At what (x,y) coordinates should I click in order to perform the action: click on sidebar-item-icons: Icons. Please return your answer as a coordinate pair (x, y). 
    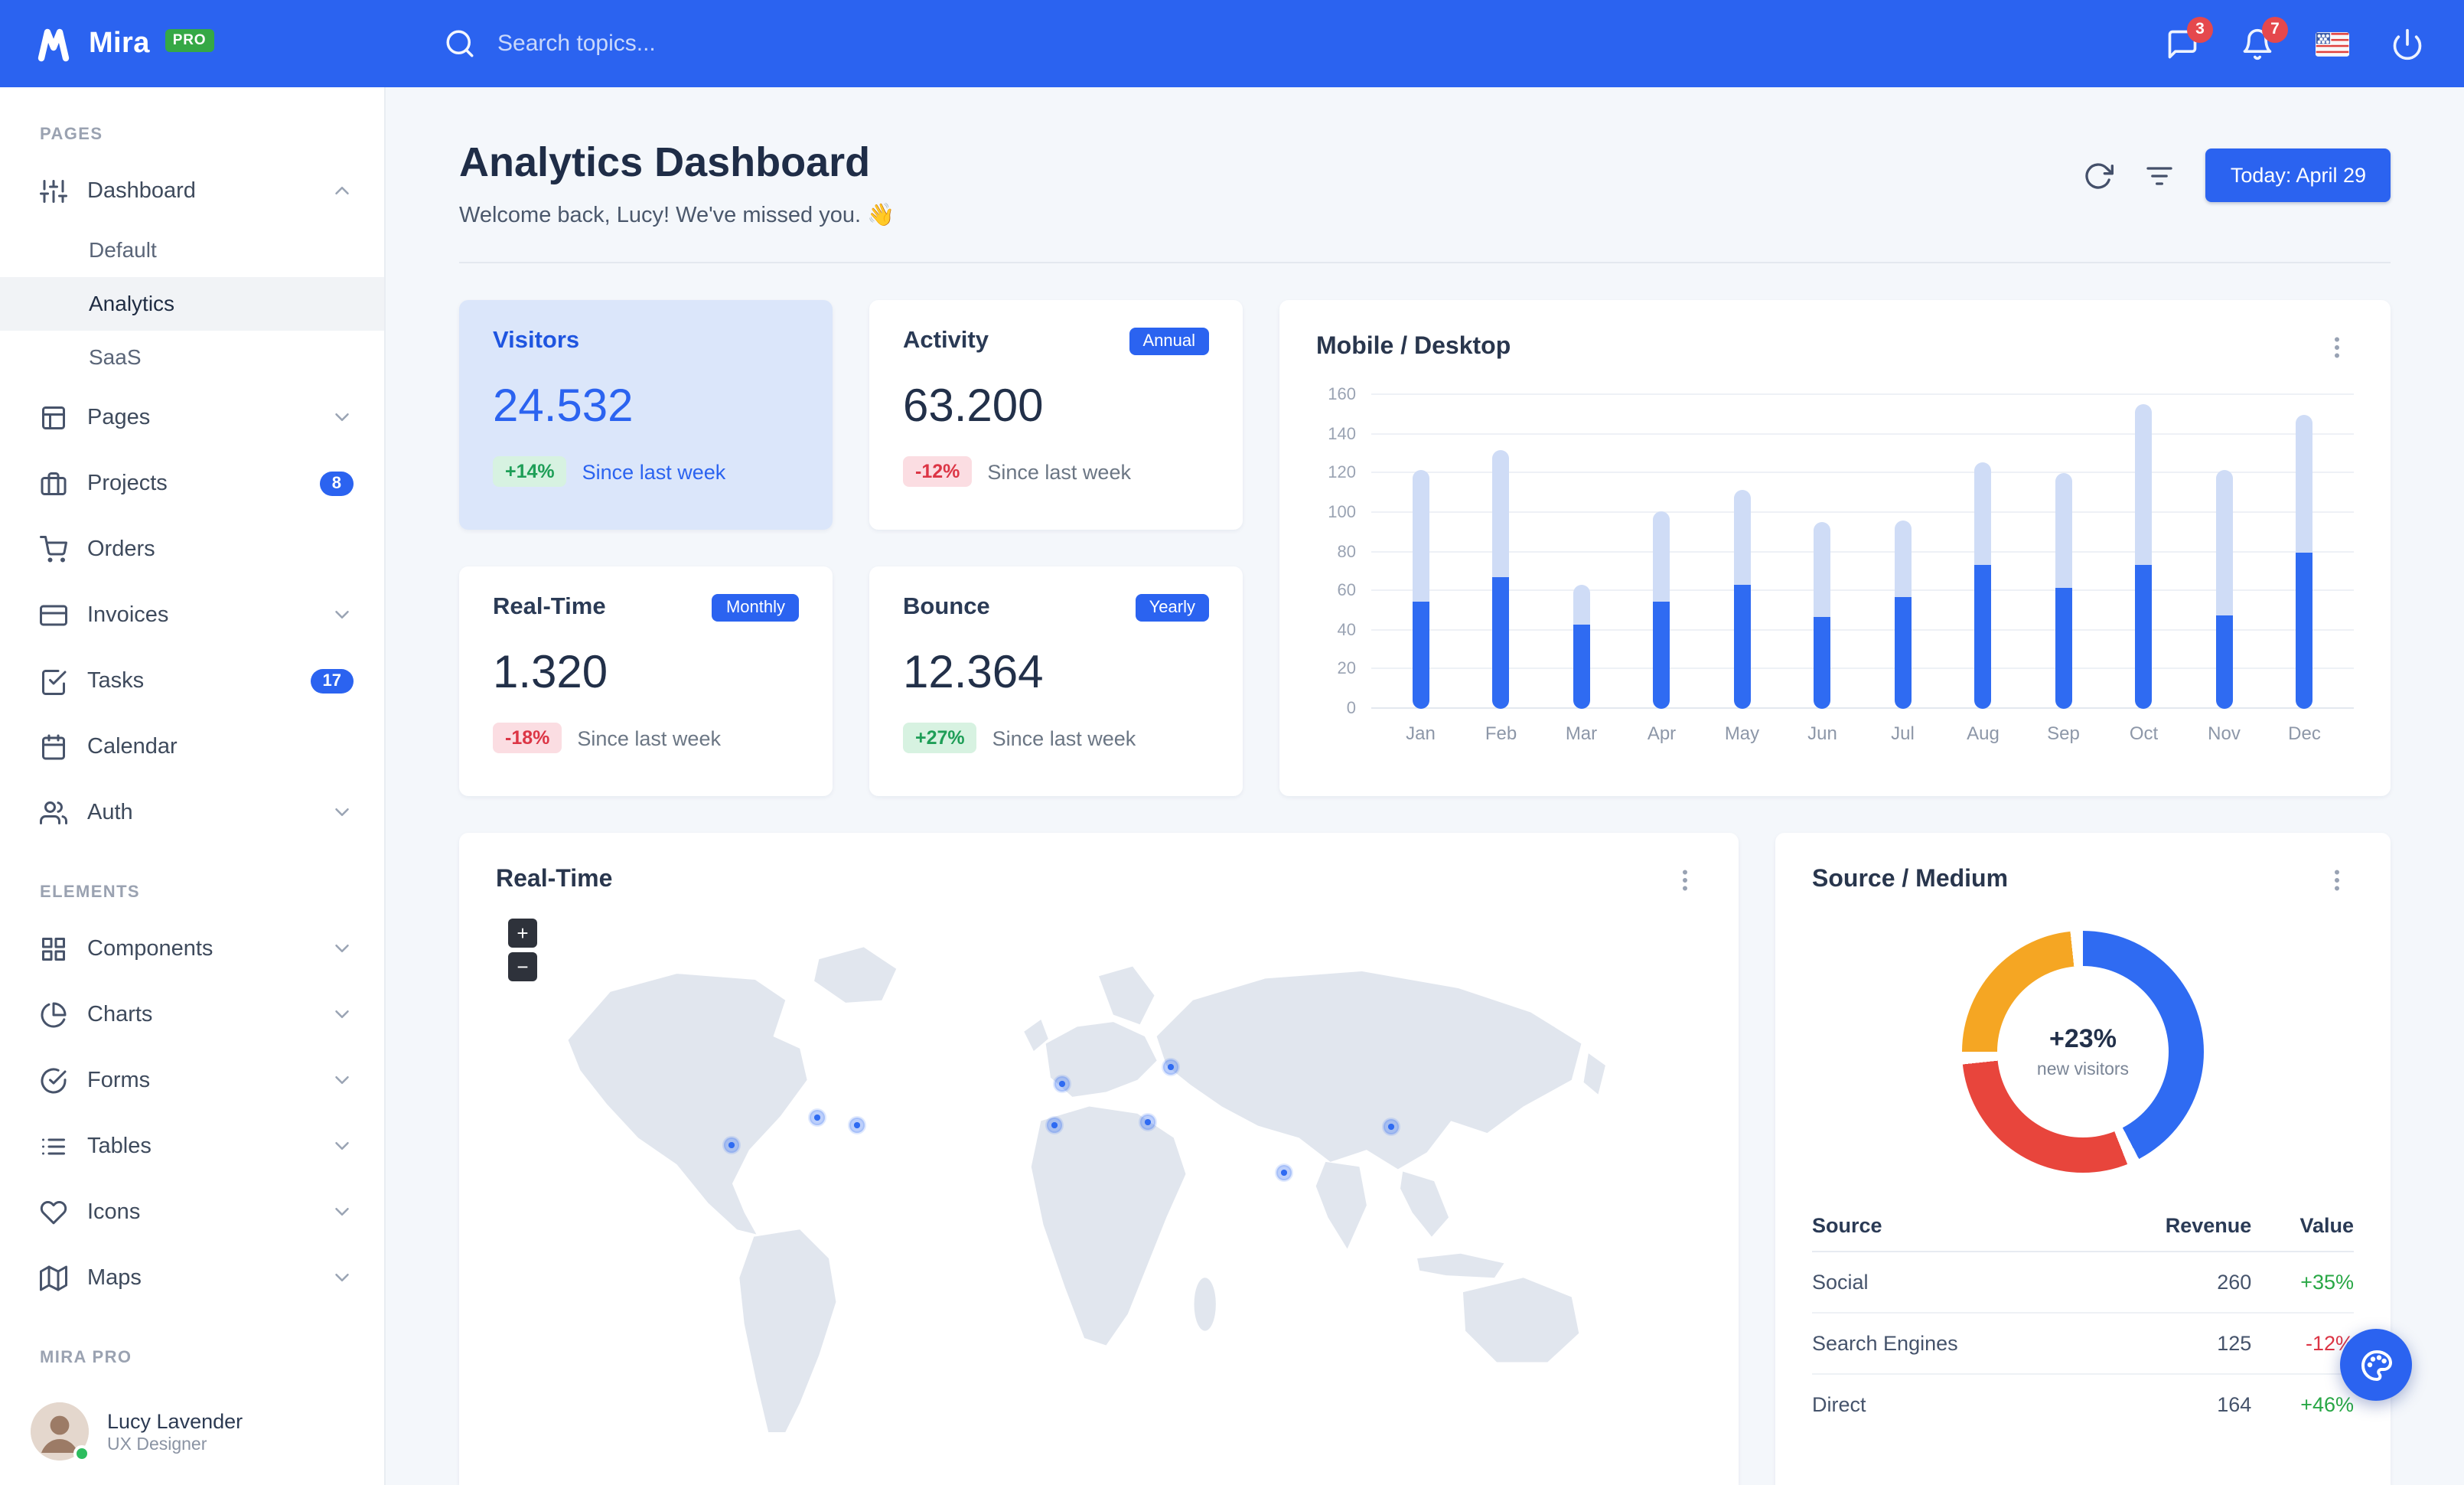
    Looking at the image, I should click on (192, 1212).